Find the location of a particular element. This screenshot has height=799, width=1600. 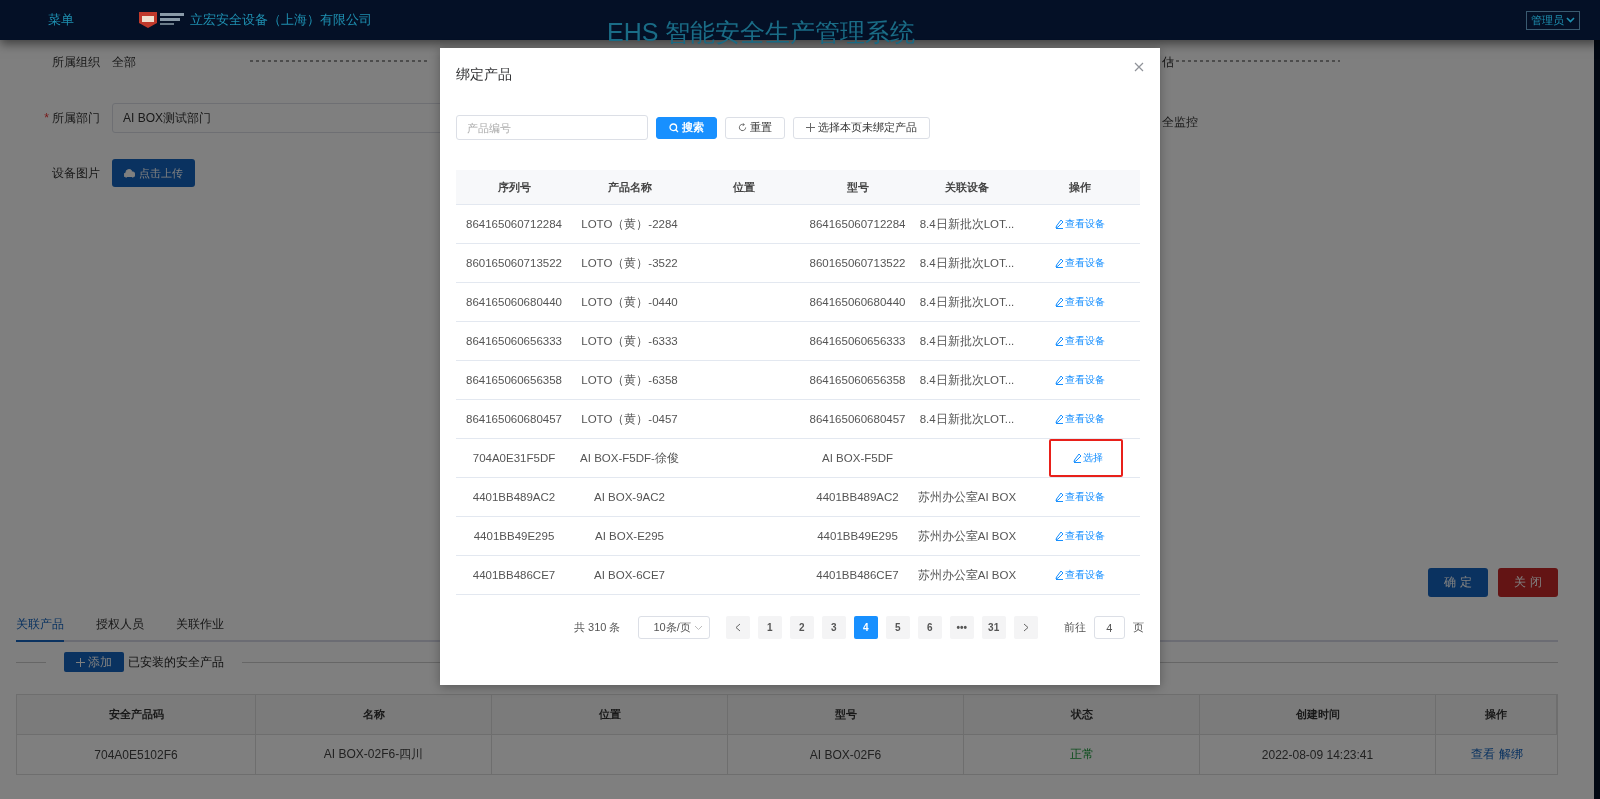

table-cell: LOTO（黄）-2284 is located at coordinates (629, 224).